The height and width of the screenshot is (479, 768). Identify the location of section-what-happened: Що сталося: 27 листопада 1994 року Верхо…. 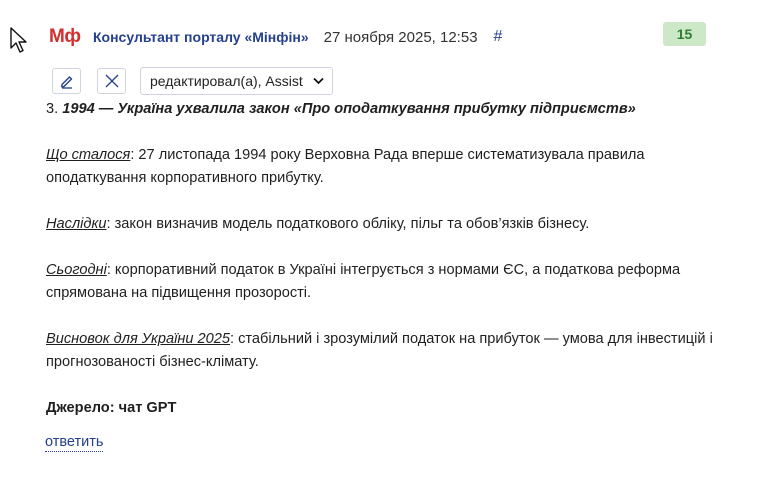
(396, 167).